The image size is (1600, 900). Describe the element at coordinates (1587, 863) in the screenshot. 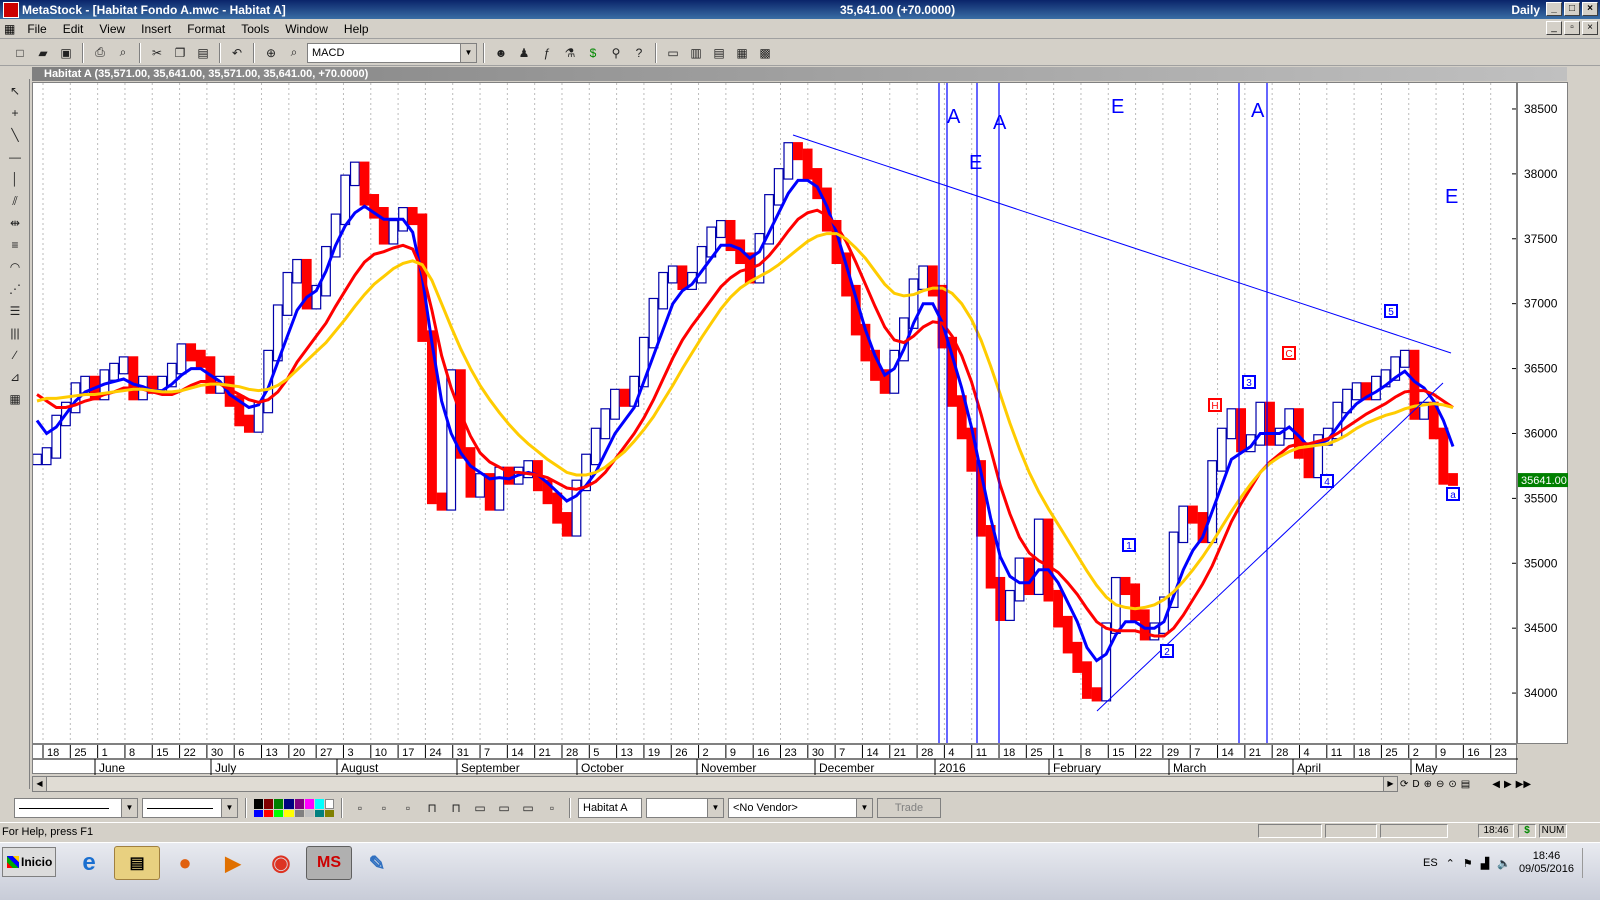

I see `show-desktop-button` at that location.